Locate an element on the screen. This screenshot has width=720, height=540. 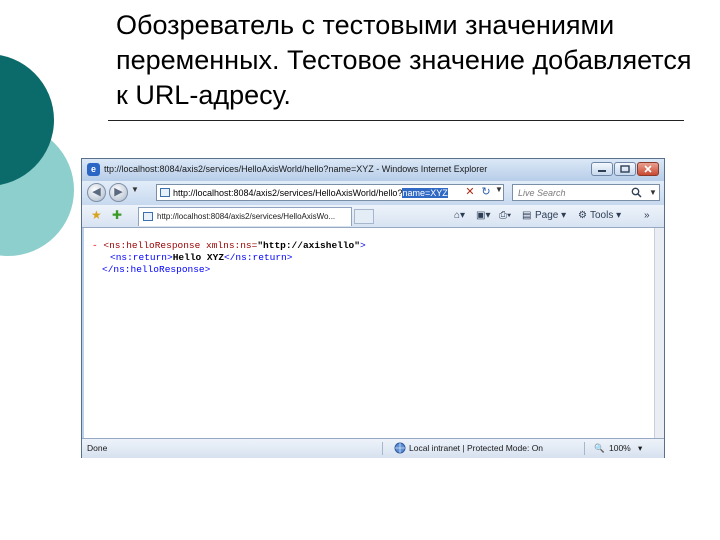
search-placeholder: Live Search is located at coordinates (542, 193).